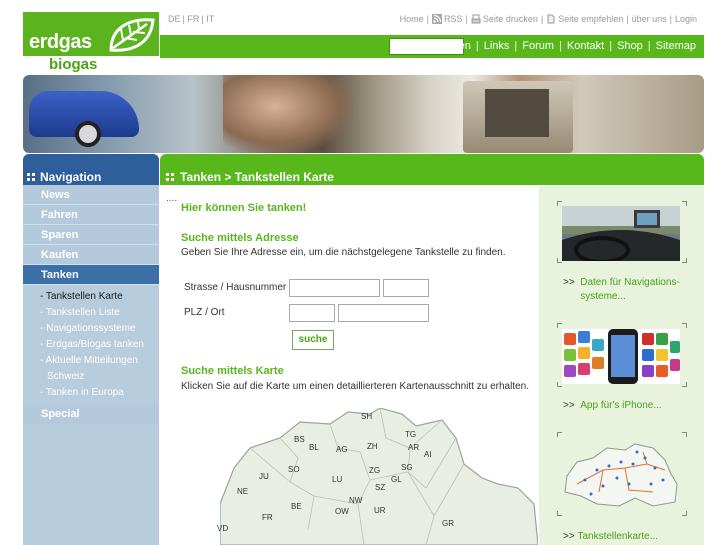 The height and width of the screenshot is (545, 727). I want to click on nav-shop: Shop, so click(630, 46).